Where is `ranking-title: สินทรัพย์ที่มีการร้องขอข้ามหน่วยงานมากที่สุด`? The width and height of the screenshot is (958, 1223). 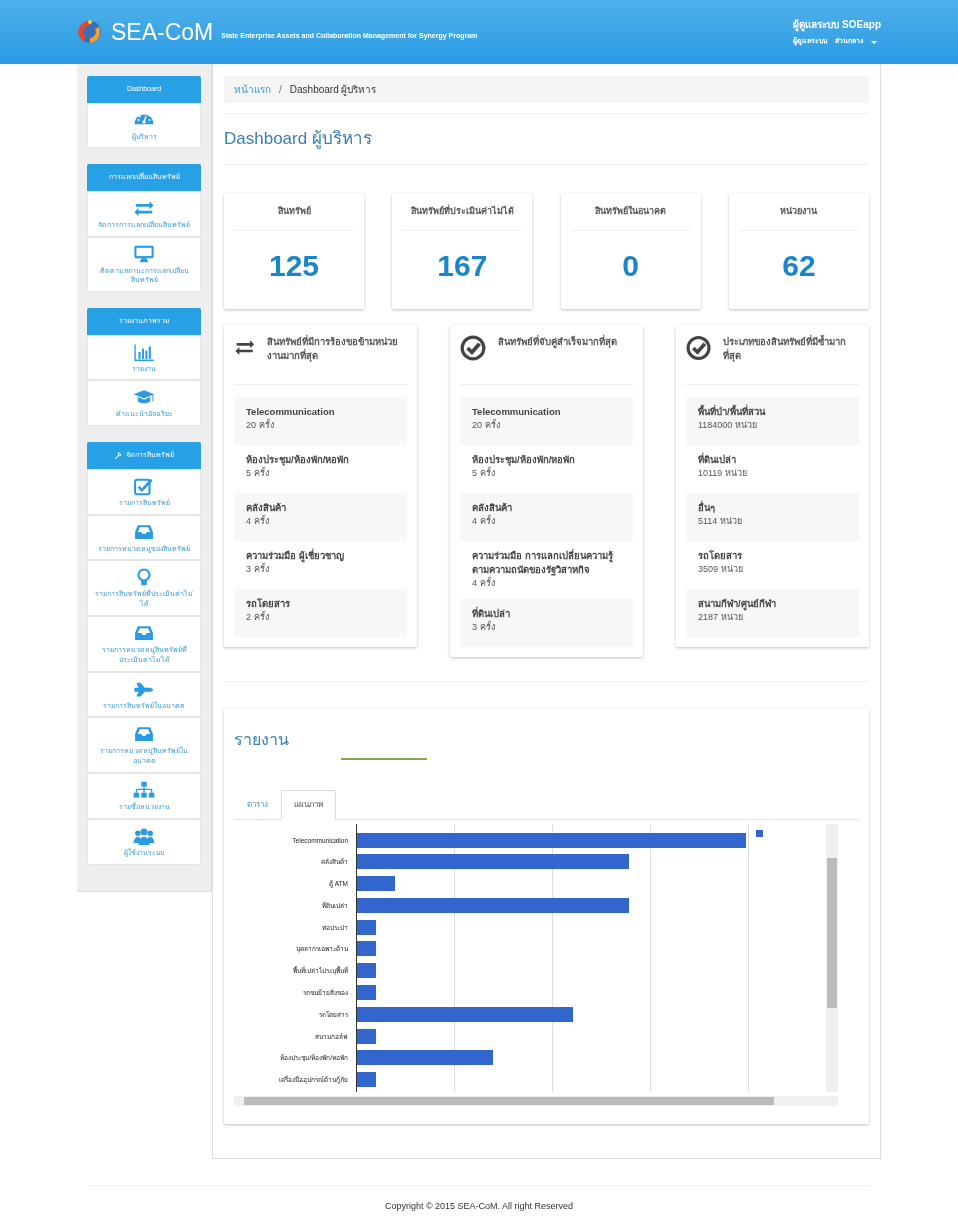 ranking-title: สินทรัพย์ที่มีการร้องขอข้ามหน่วยงานมากที่สุด is located at coordinates (333, 348).